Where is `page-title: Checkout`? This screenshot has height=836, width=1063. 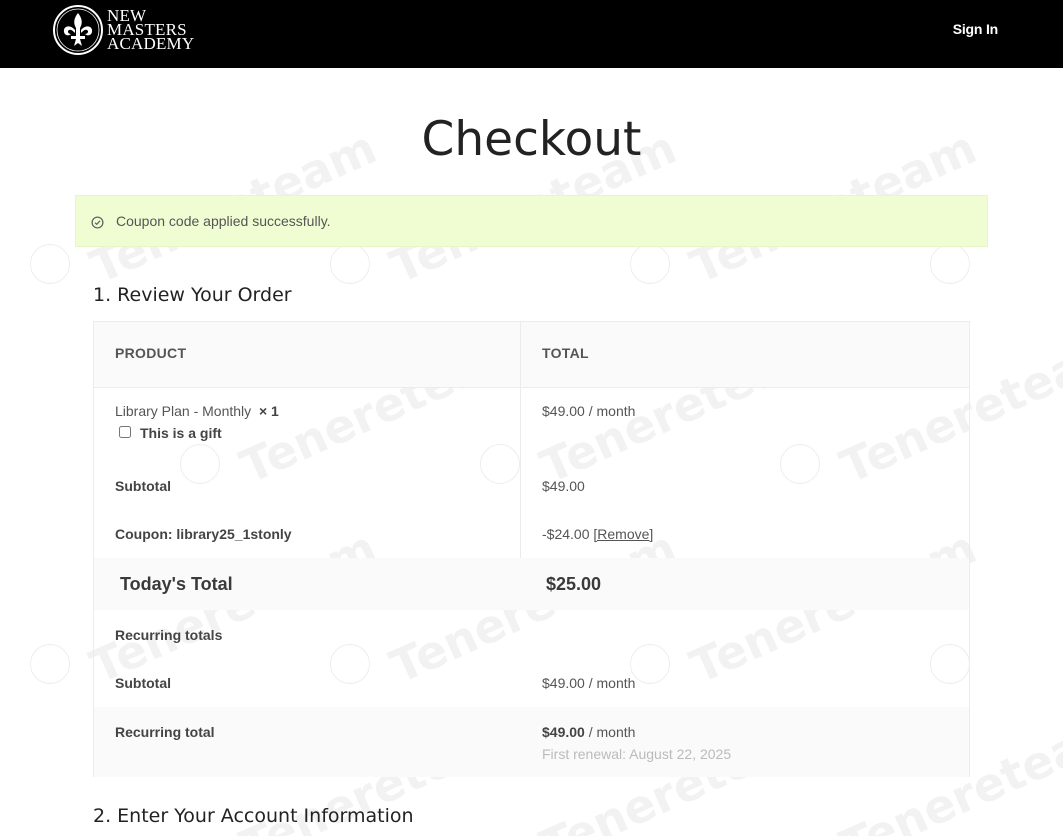 page-title: Checkout is located at coordinates (531, 139).